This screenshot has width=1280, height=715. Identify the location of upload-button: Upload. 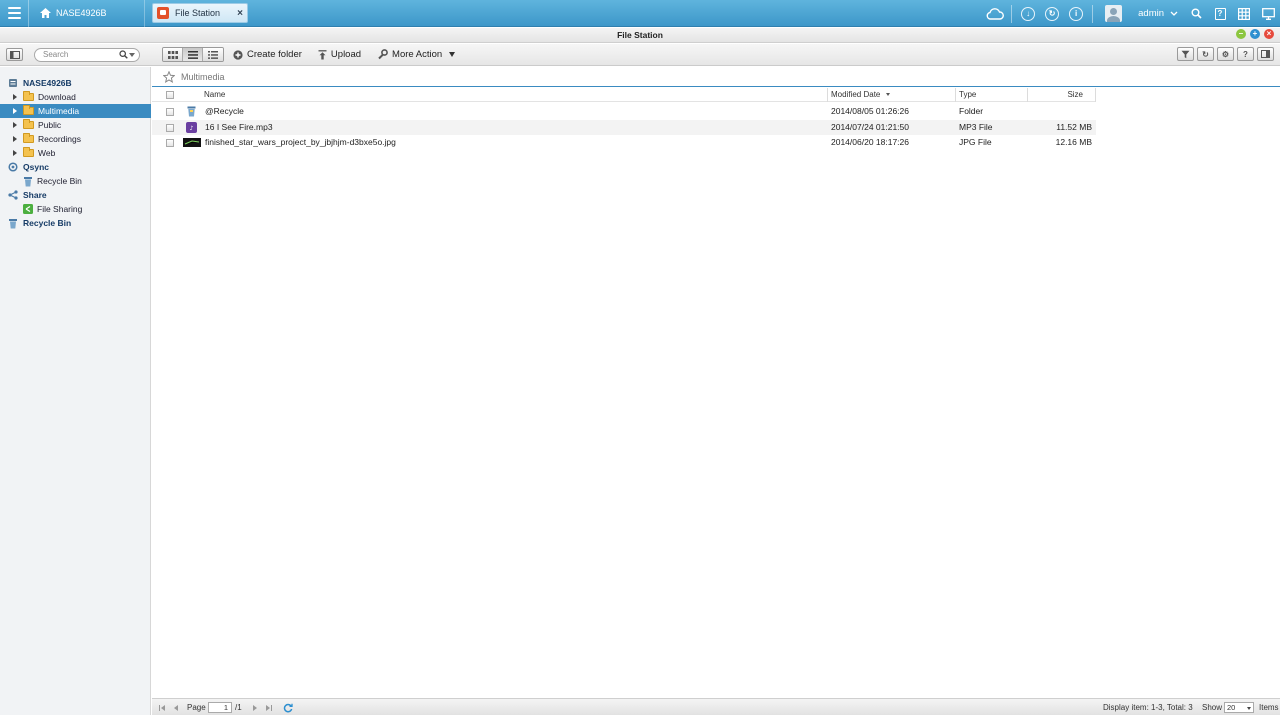
(339, 54).